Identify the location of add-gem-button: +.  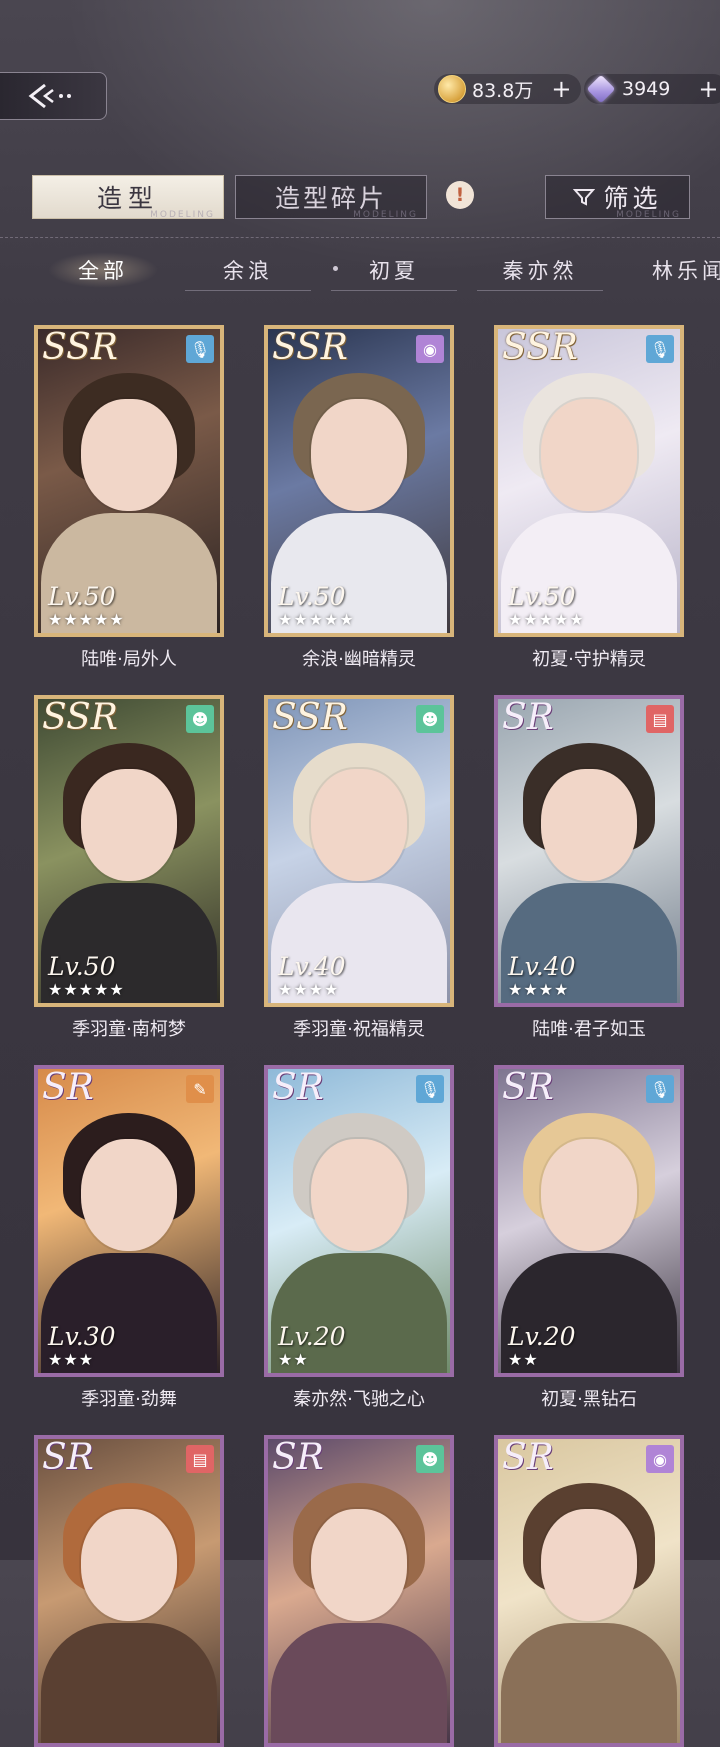
(708, 89).